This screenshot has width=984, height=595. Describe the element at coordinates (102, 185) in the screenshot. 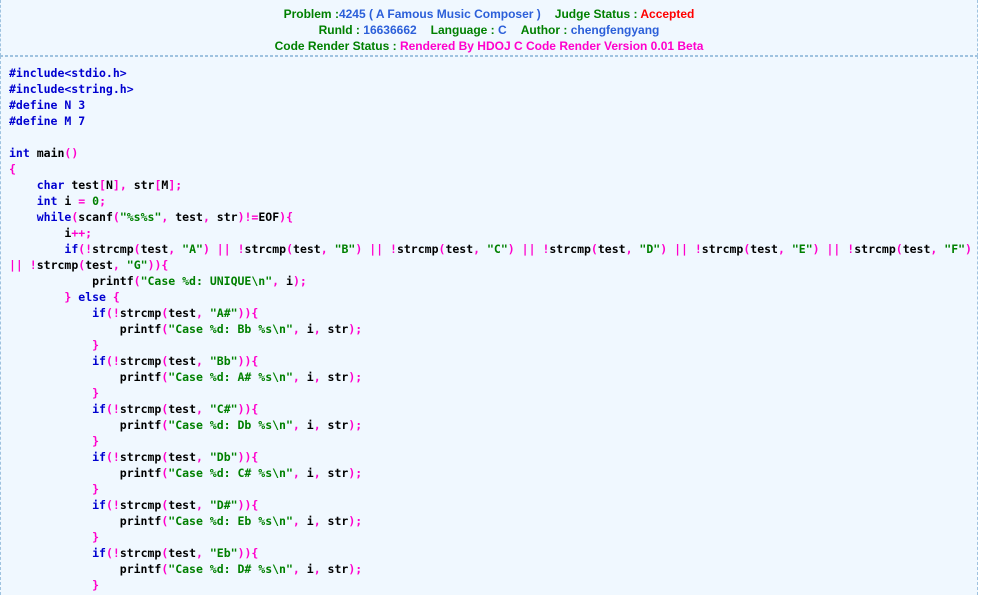

I see `code-token: [` at that location.